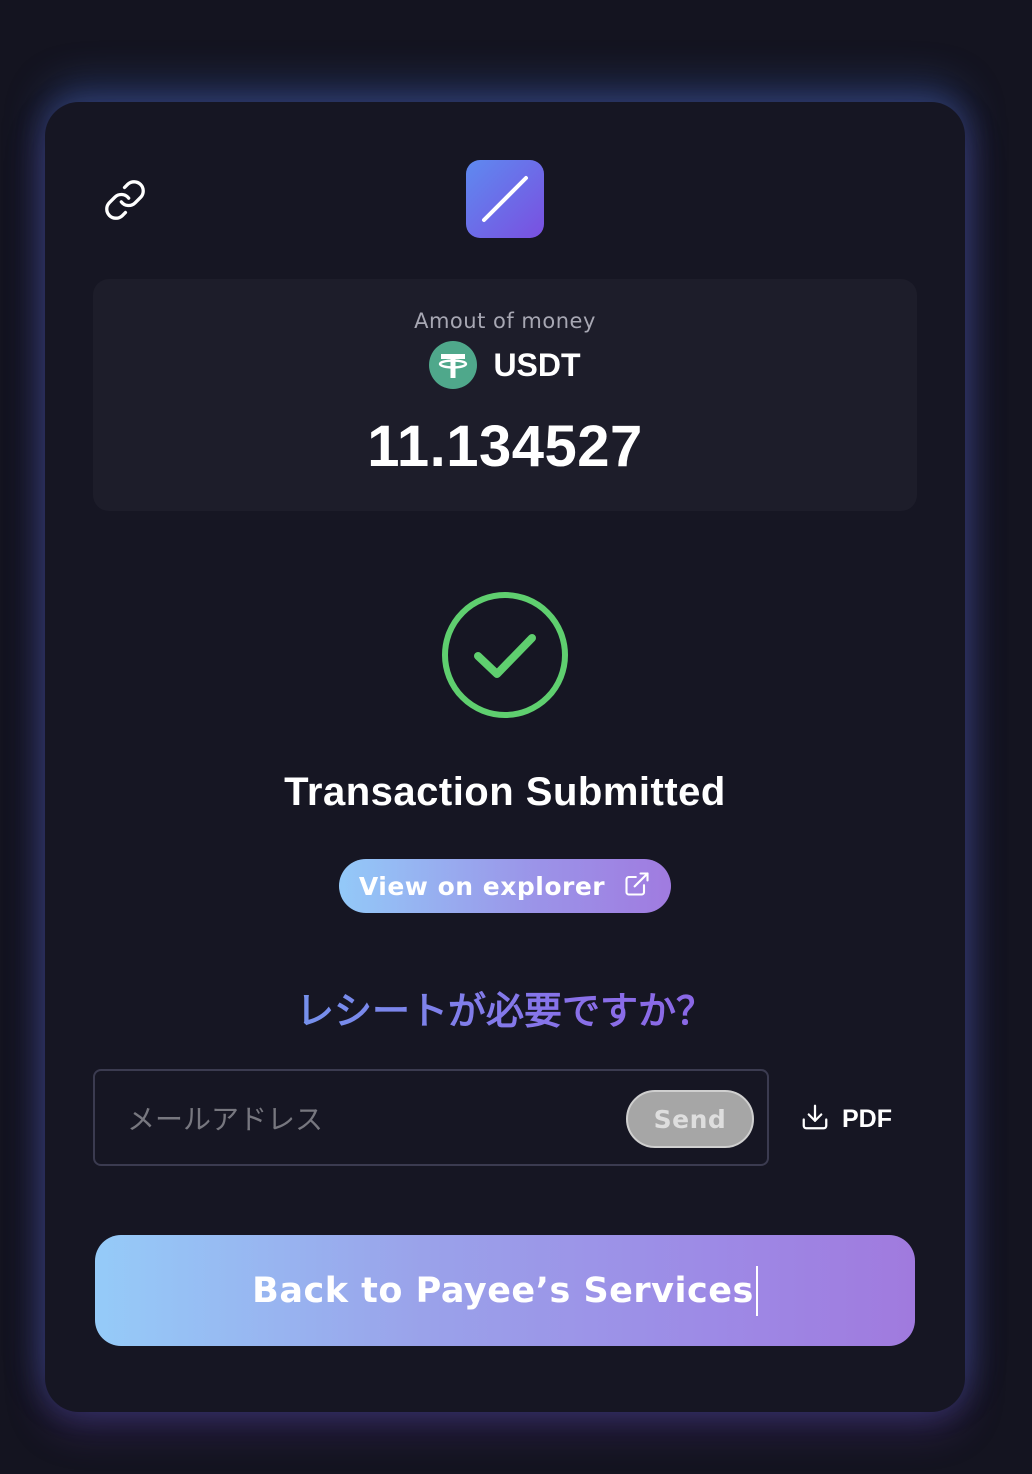 The image size is (1032, 1474). What do you see at coordinates (756, 1290) in the screenshot?
I see `text-cursor` at bounding box center [756, 1290].